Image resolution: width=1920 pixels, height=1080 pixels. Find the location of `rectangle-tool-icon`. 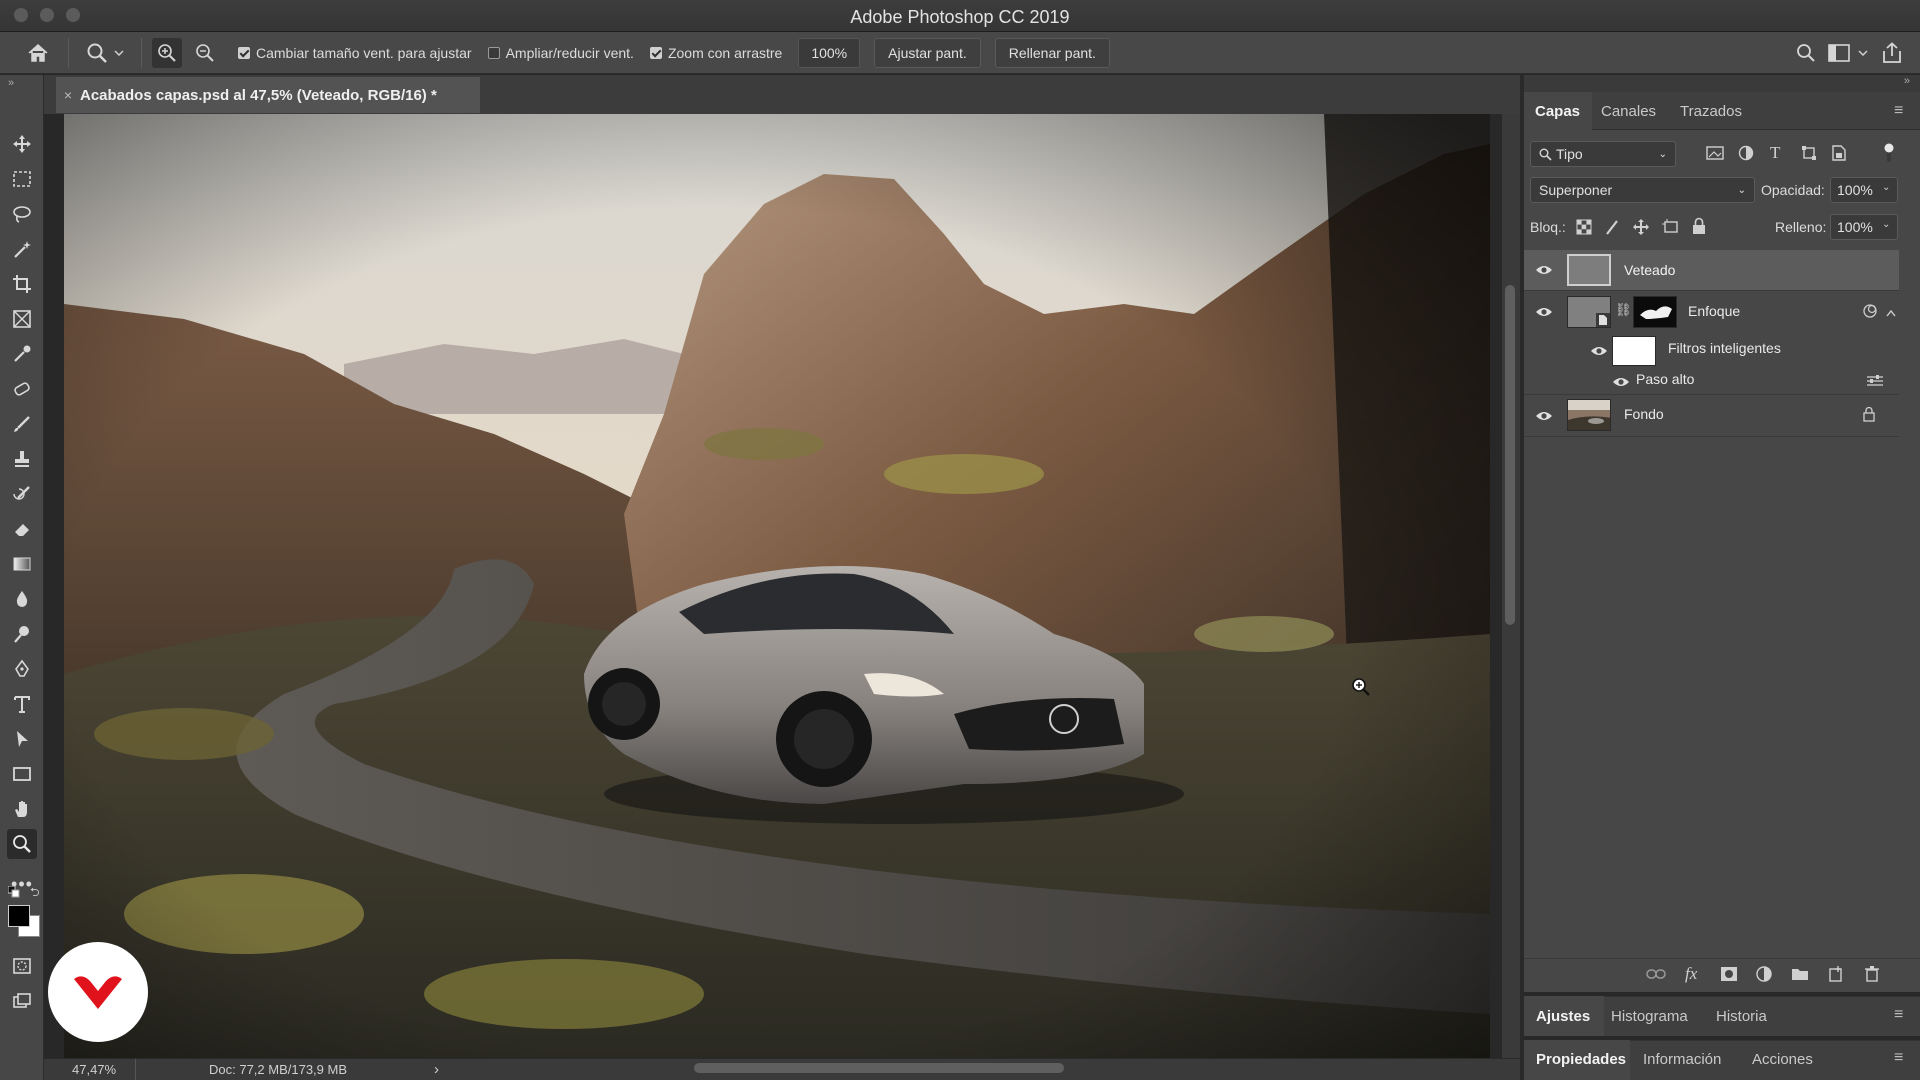

rectangle-tool-icon is located at coordinates (22, 774).